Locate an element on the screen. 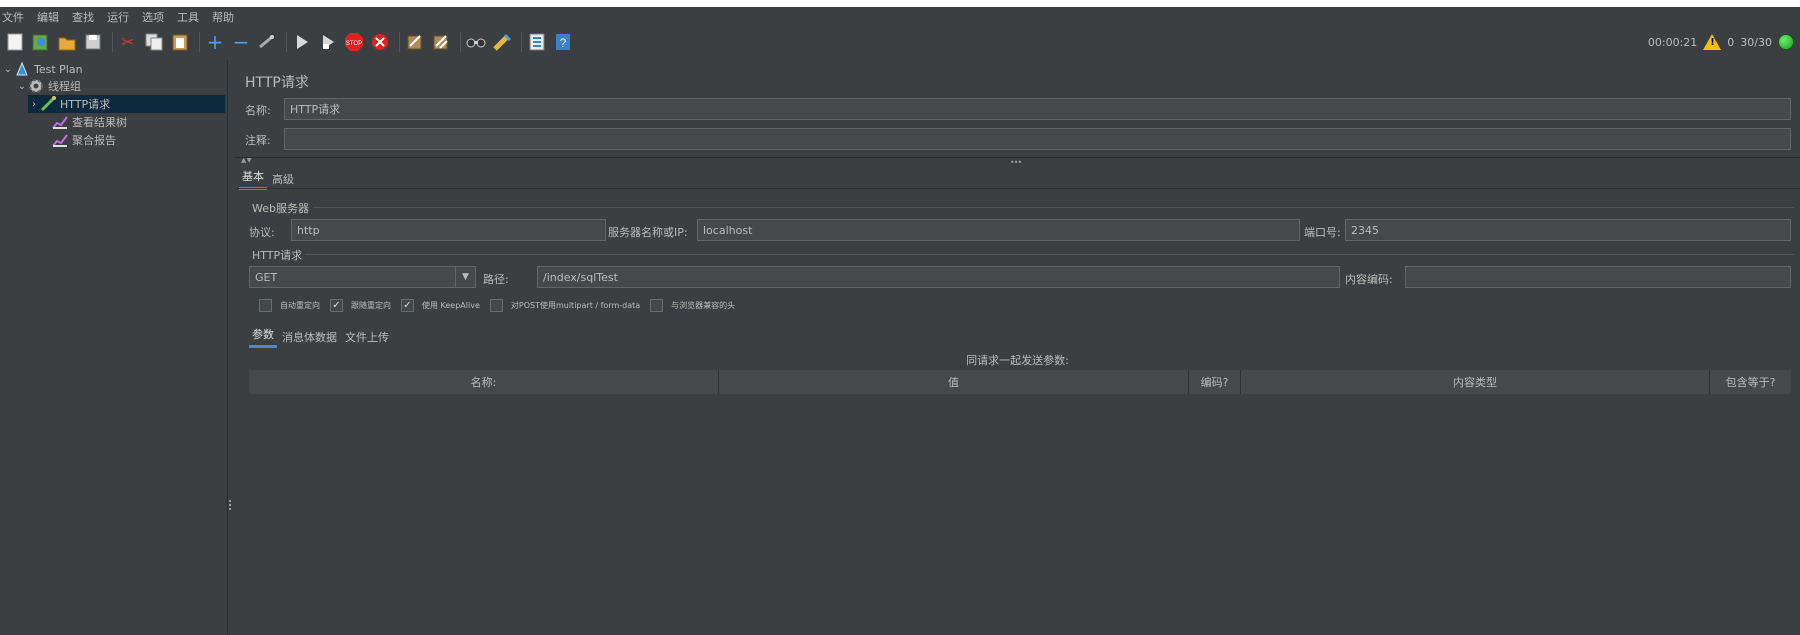 Image resolution: width=1800 pixels, height=635 pixels. column-value: 值 is located at coordinates (954, 382).